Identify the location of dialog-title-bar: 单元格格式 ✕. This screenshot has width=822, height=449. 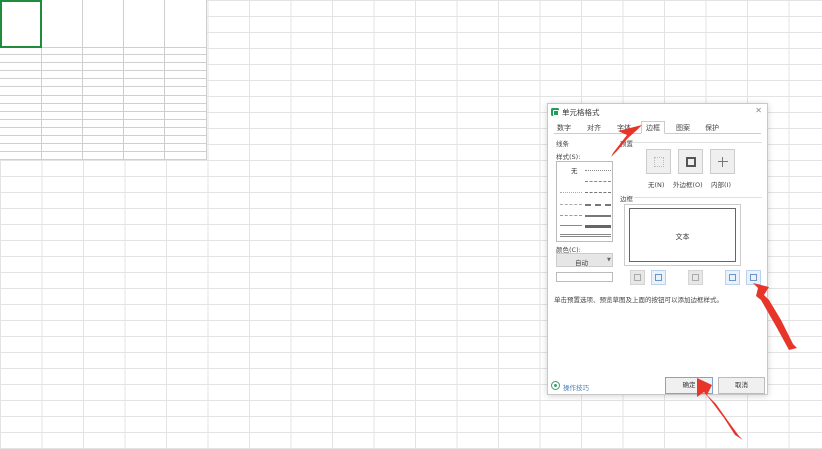
(657, 112).